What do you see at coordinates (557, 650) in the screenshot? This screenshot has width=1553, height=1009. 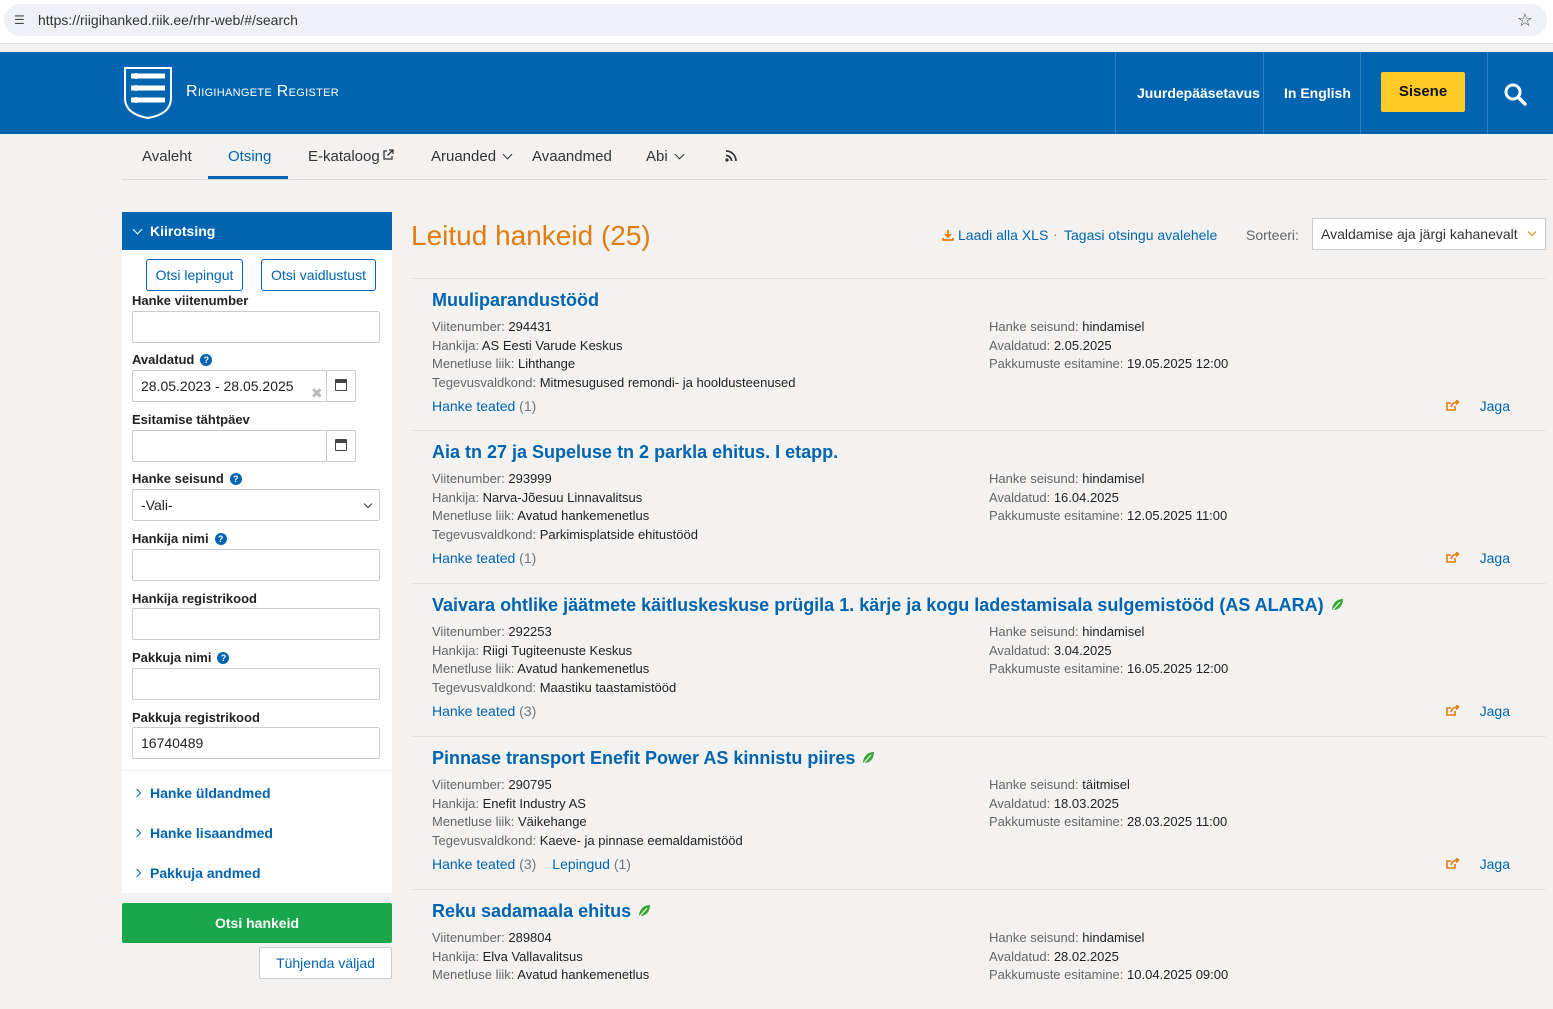 I see `buyer-value: Riigi Tugiteenuste Keskus` at bounding box center [557, 650].